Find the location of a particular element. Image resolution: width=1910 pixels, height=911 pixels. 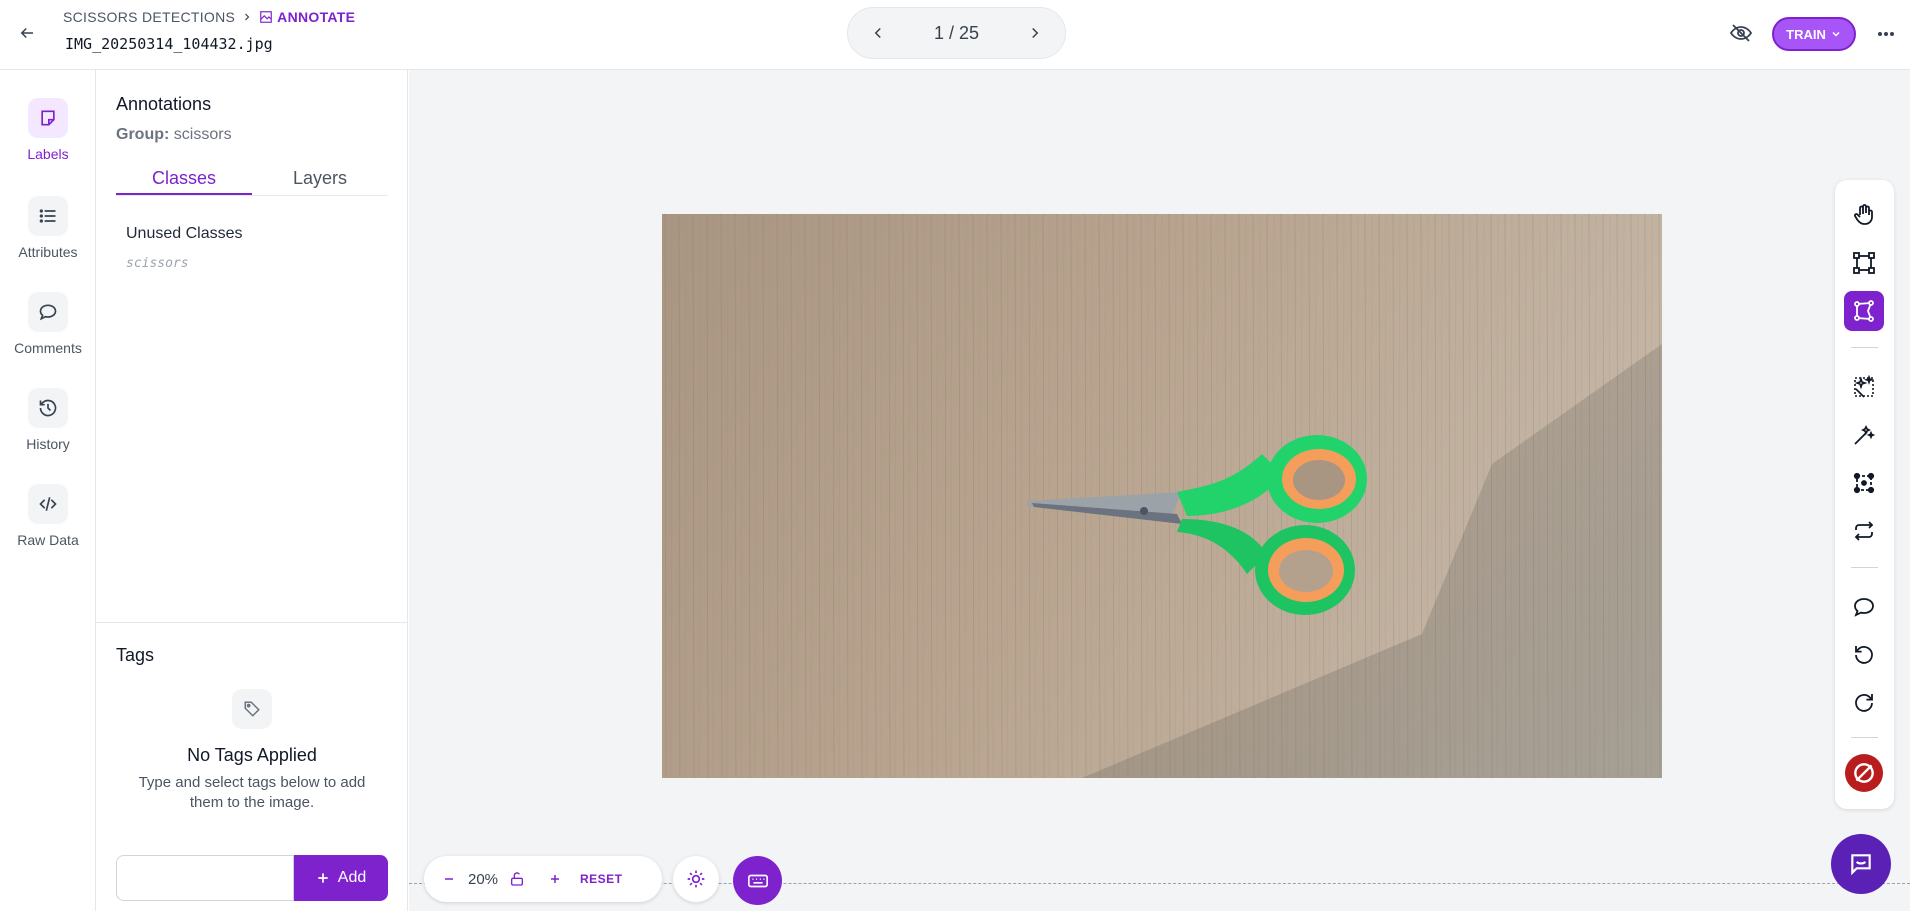

zoom-out-button is located at coordinates (449, 879).